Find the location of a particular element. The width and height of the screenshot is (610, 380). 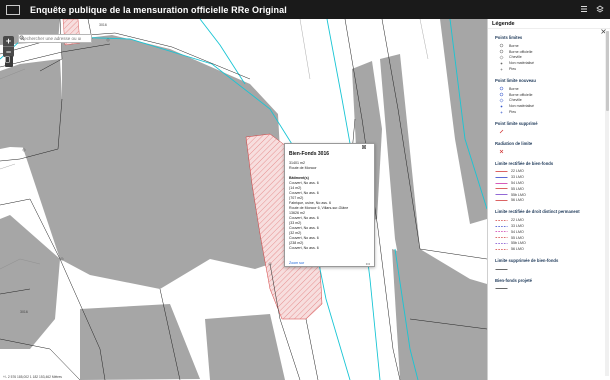

popup-controls is located at coordinates (367, 147).